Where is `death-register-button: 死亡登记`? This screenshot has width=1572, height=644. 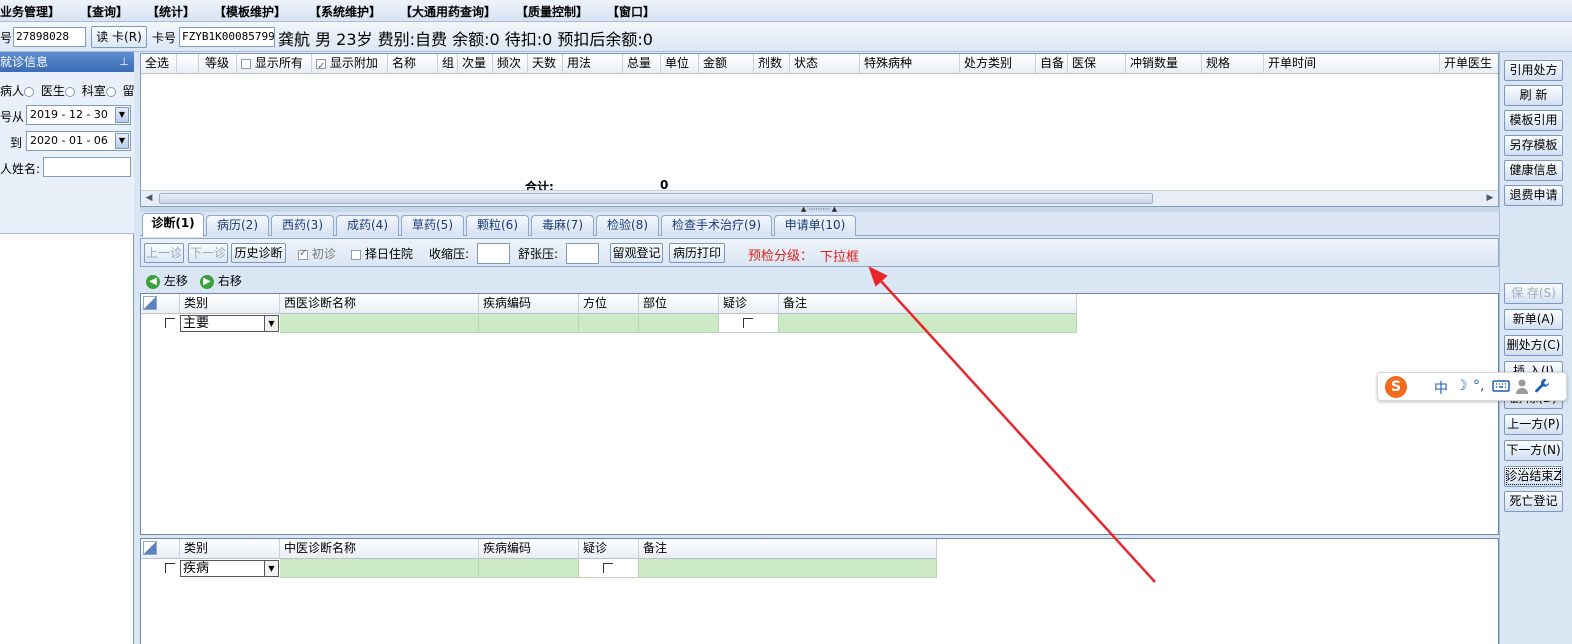
death-register-button: 死亡登记 is located at coordinates (1533, 501).